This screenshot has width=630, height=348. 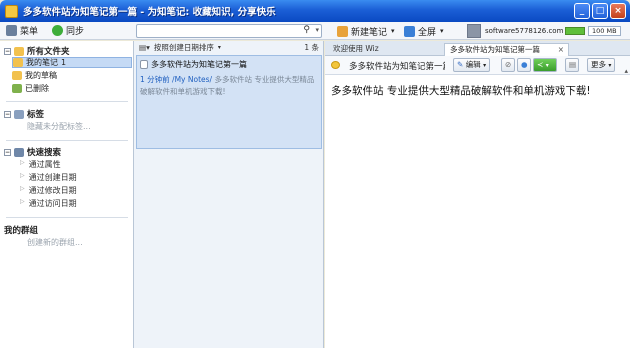 I want to click on search-icon, so click(x=19, y=152).